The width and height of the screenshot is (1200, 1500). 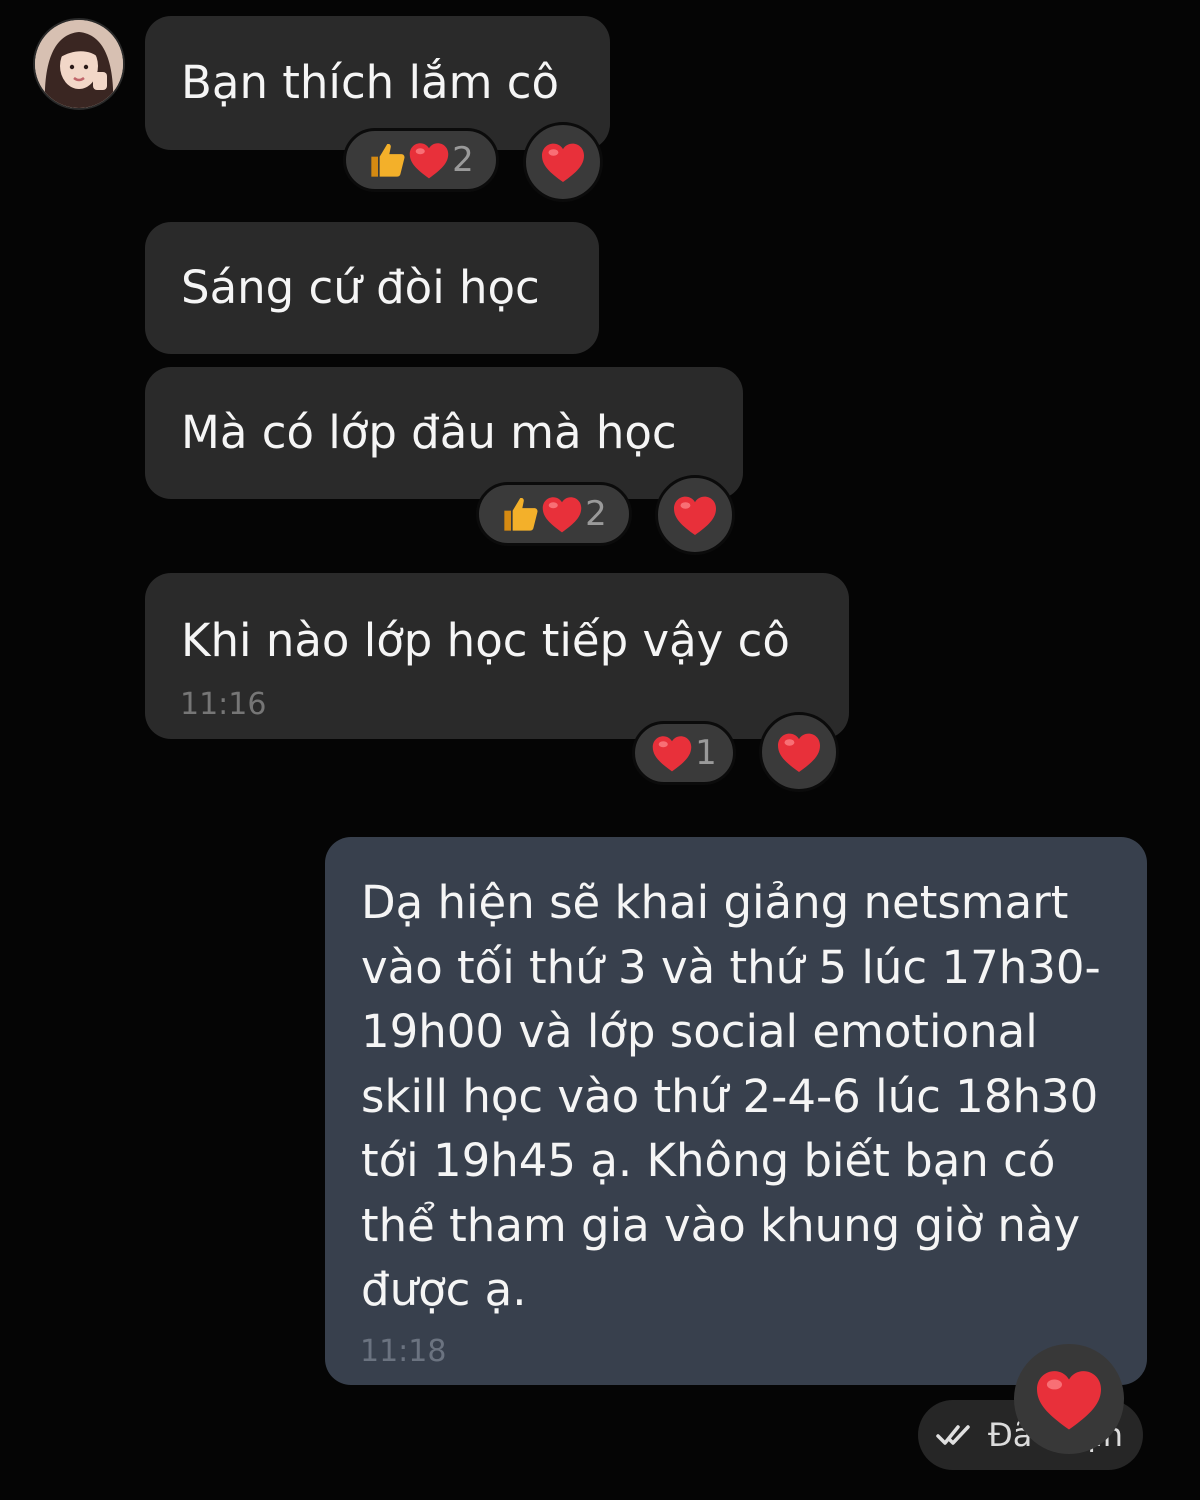 I want to click on message-text: Khi nào lớp học tiếp vậy cô, so click(x=485, y=640).